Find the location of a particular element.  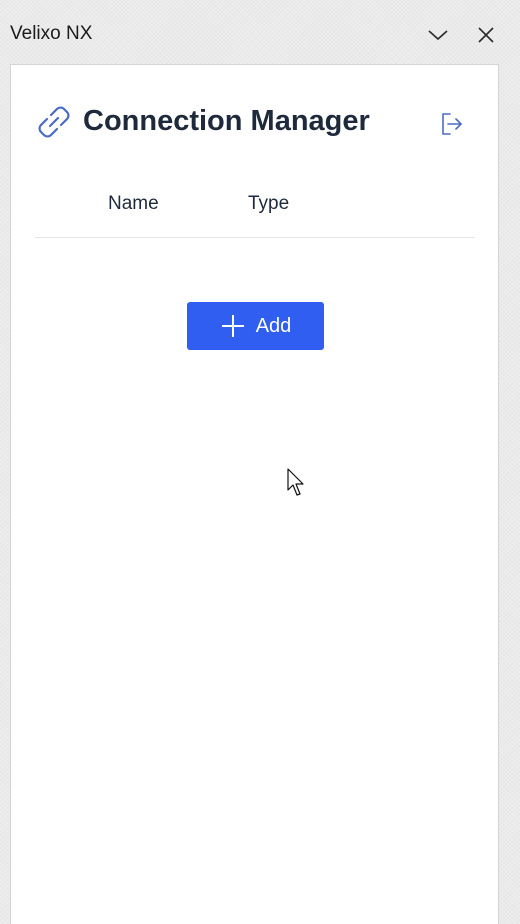

collapse-button is located at coordinates (438, 35).